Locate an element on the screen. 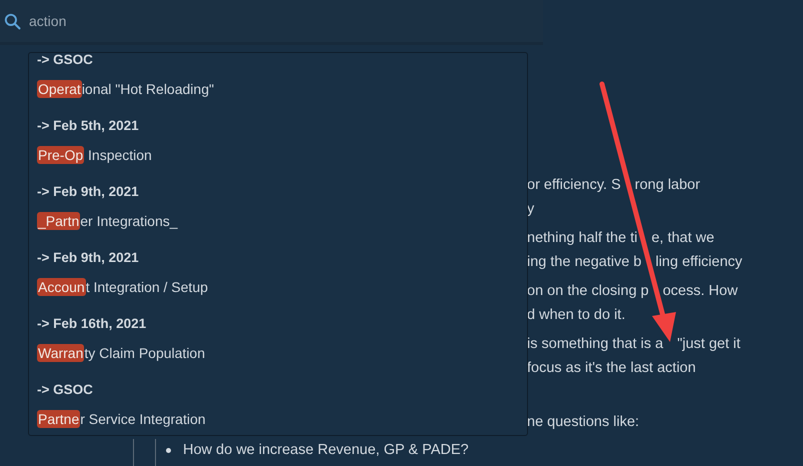  bullet-text: How do we increase Revenue, GP & PADE? is located at coordinates (326, 450).